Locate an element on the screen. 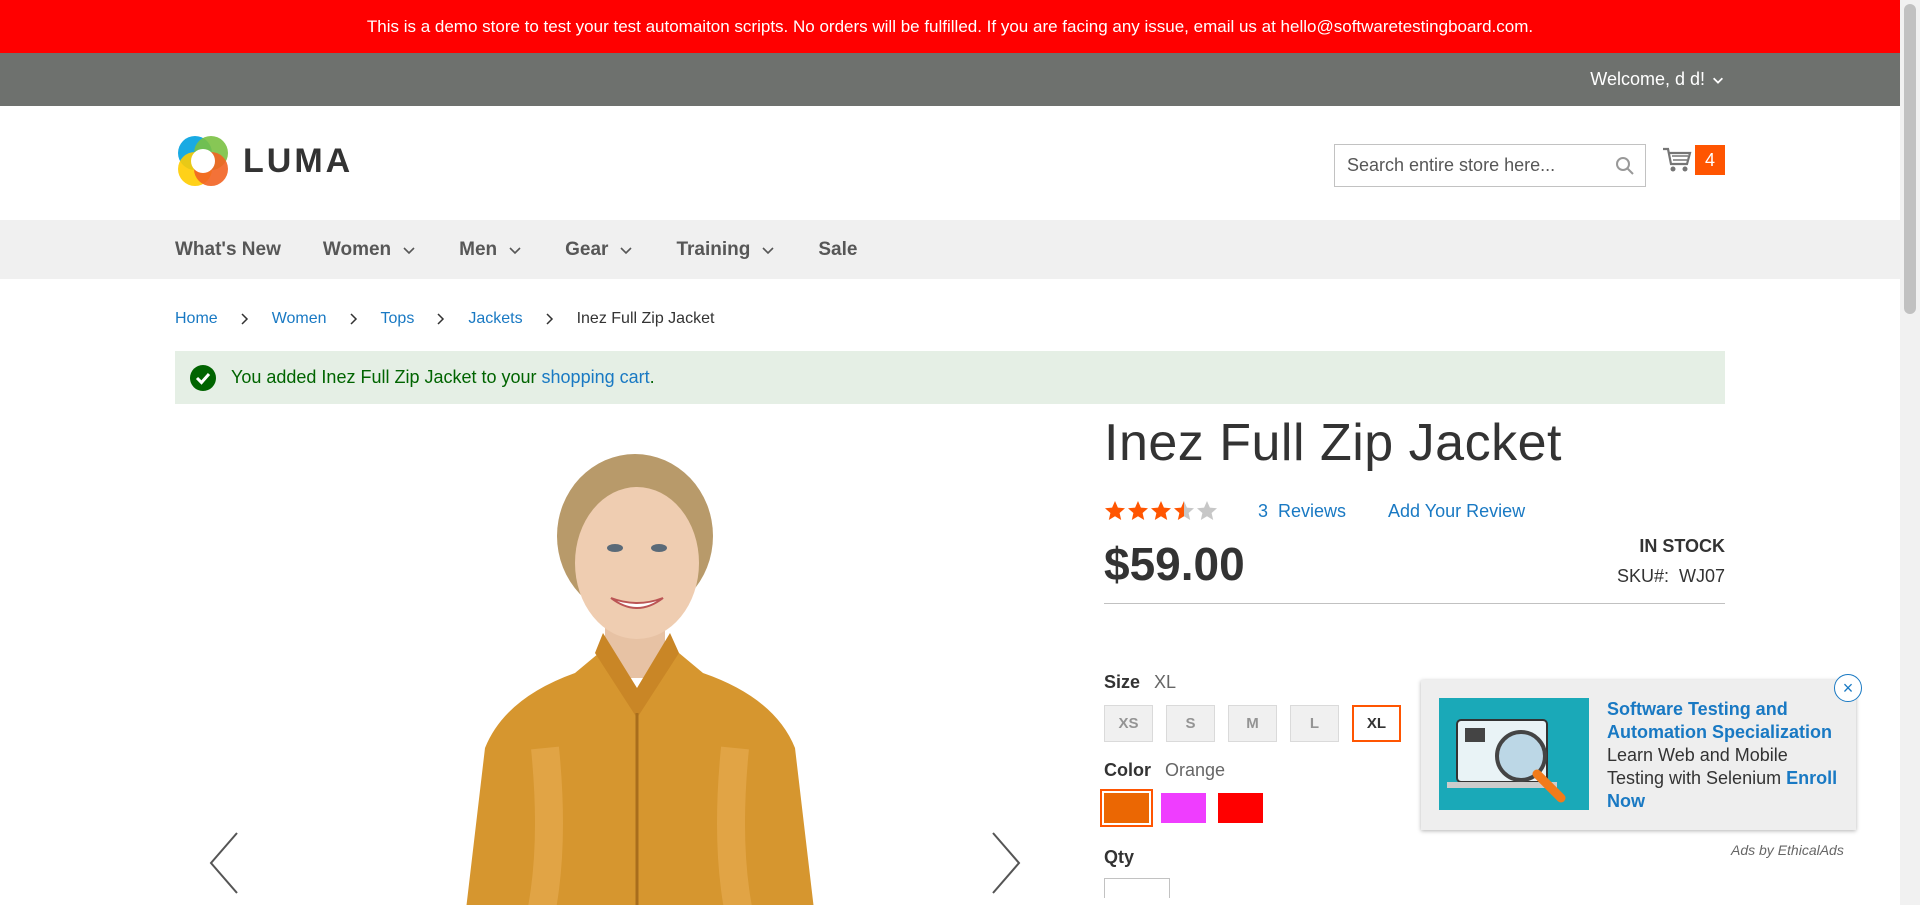  shopping-cart-link: shopping cart is located at coordinates (596, 377).